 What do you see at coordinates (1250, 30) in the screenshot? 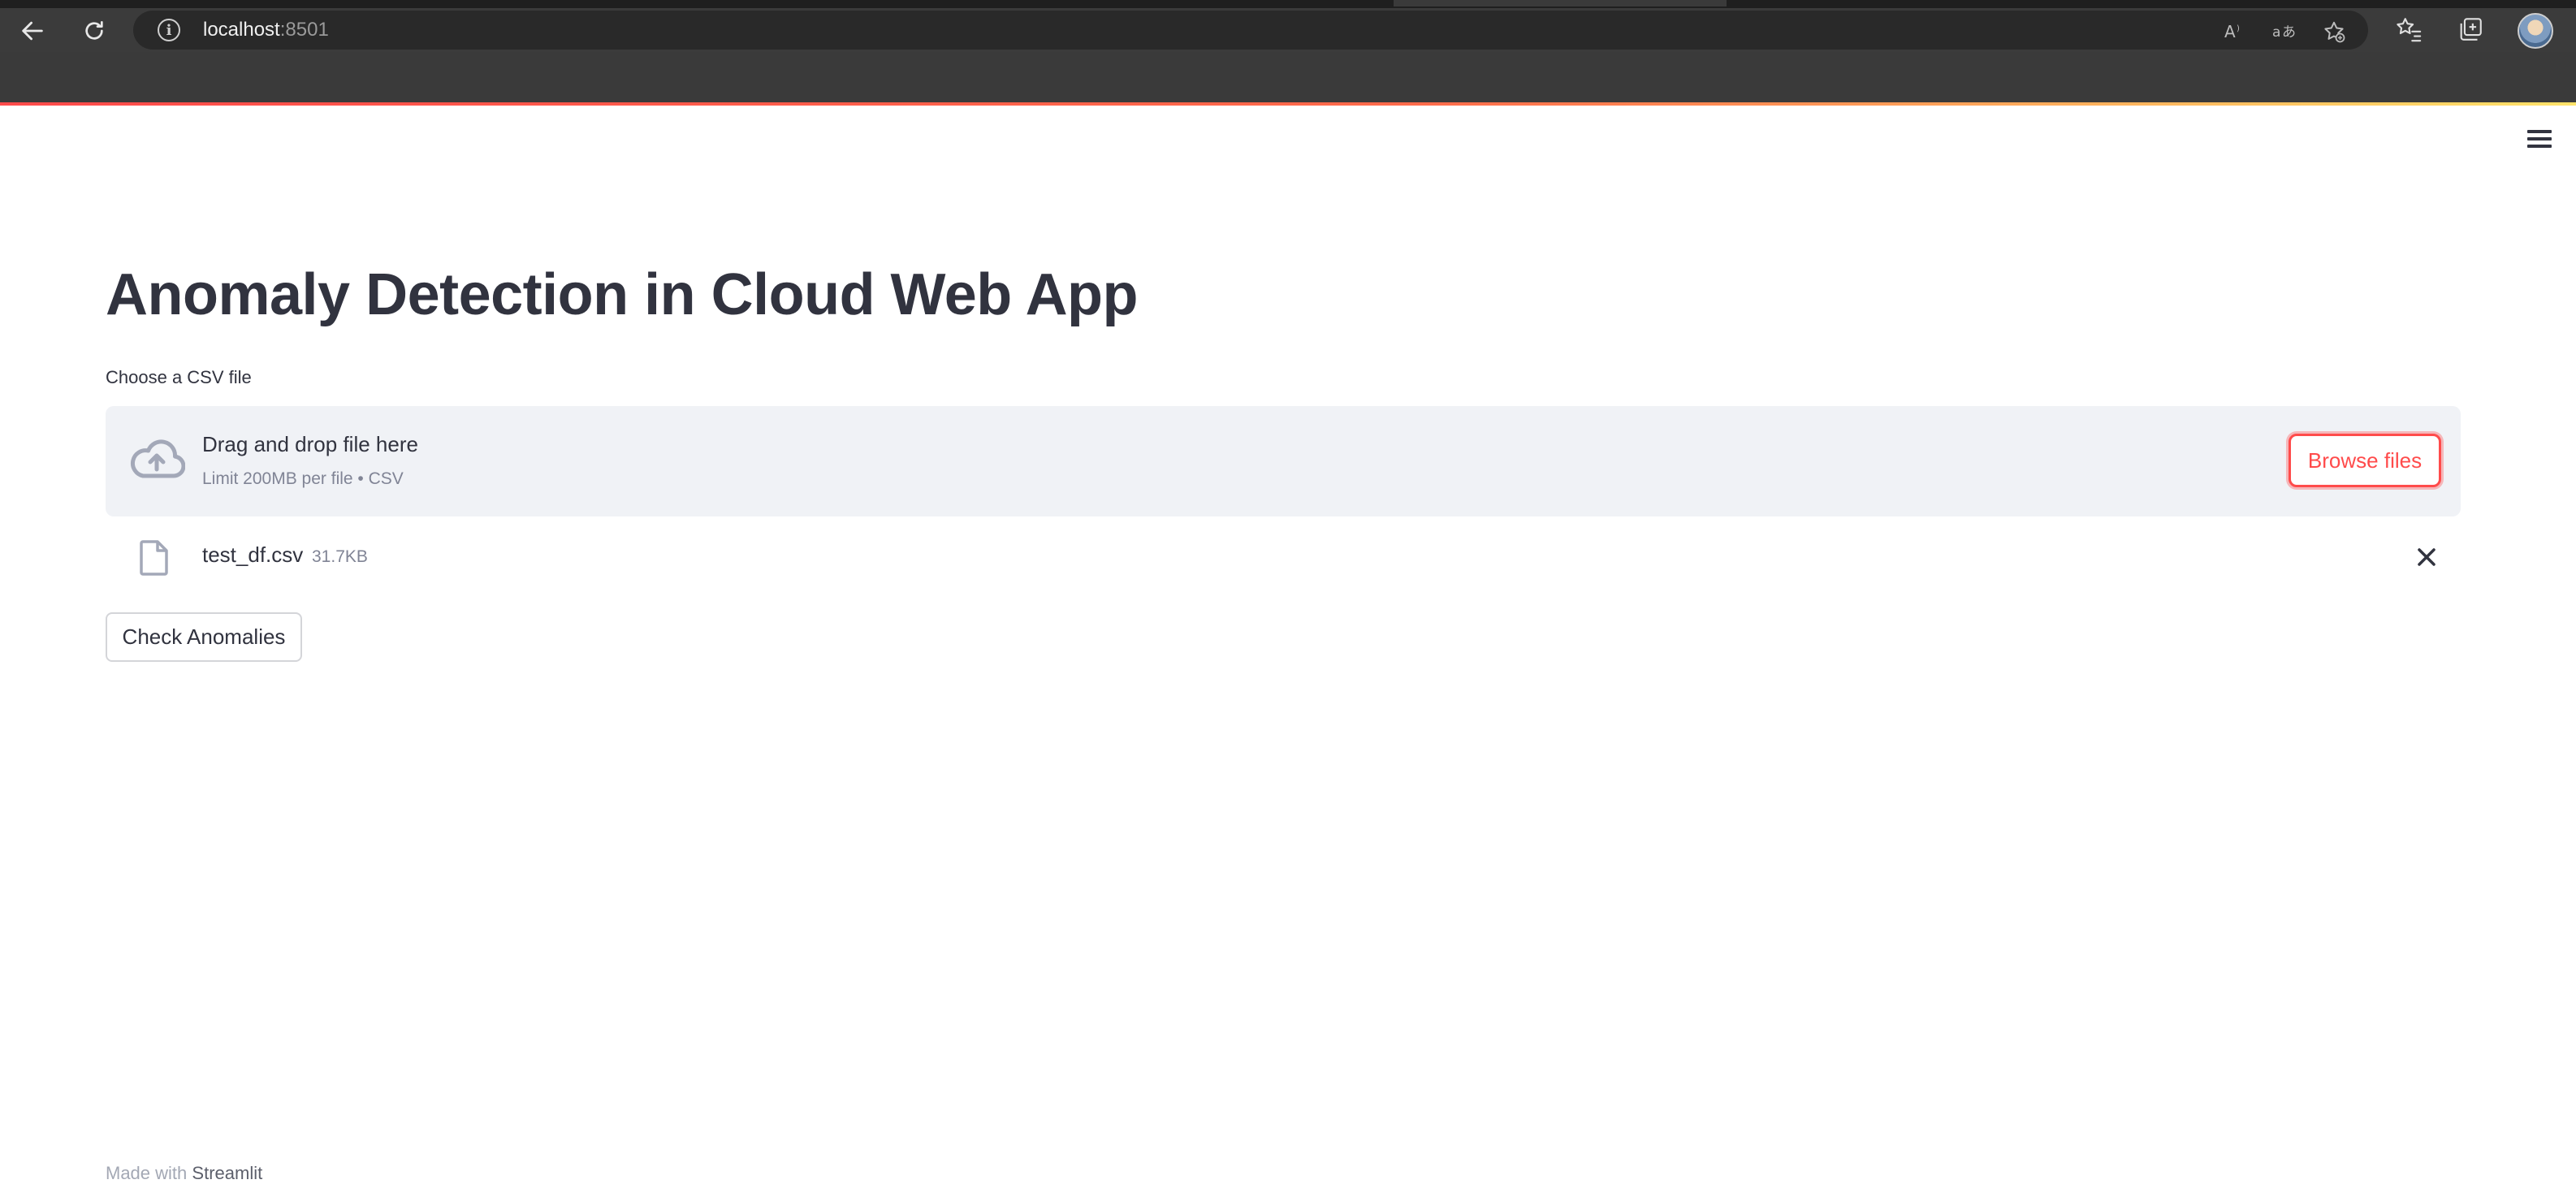
I see `address-bar: i localhost:8501 A) aあ` at bounding box center [1250, 30].